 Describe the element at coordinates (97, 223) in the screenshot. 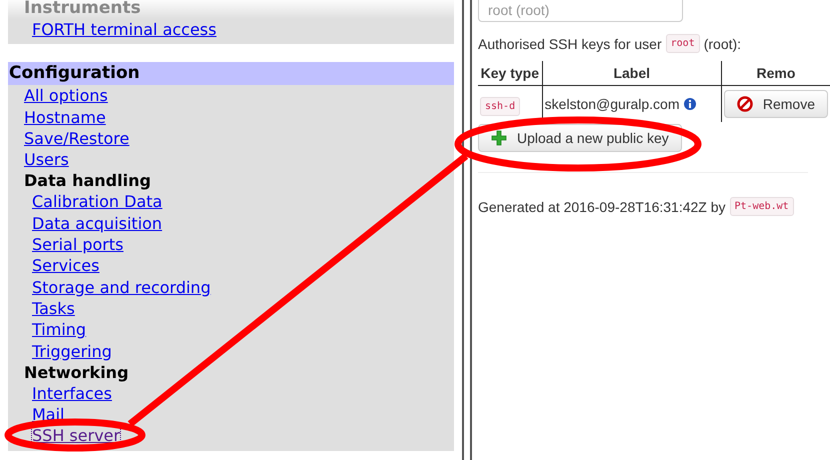

I see `nav-link: Data acquisition` at that location.